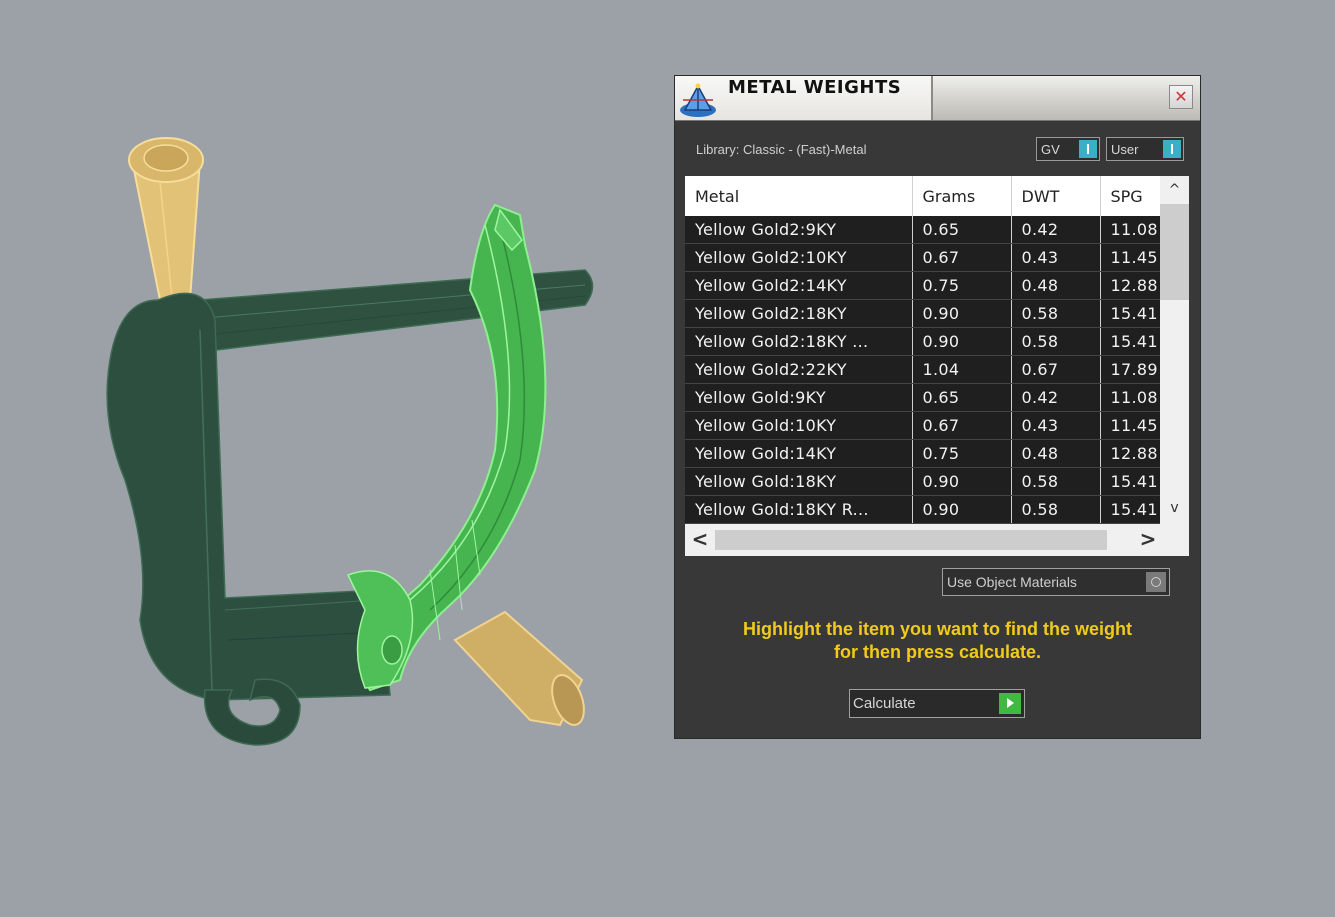 This screenshot has height=917, width=1335. I want to click on table-row: Yellow Gold:18KY 0.90 0.58 15.41, so click(922, 481).